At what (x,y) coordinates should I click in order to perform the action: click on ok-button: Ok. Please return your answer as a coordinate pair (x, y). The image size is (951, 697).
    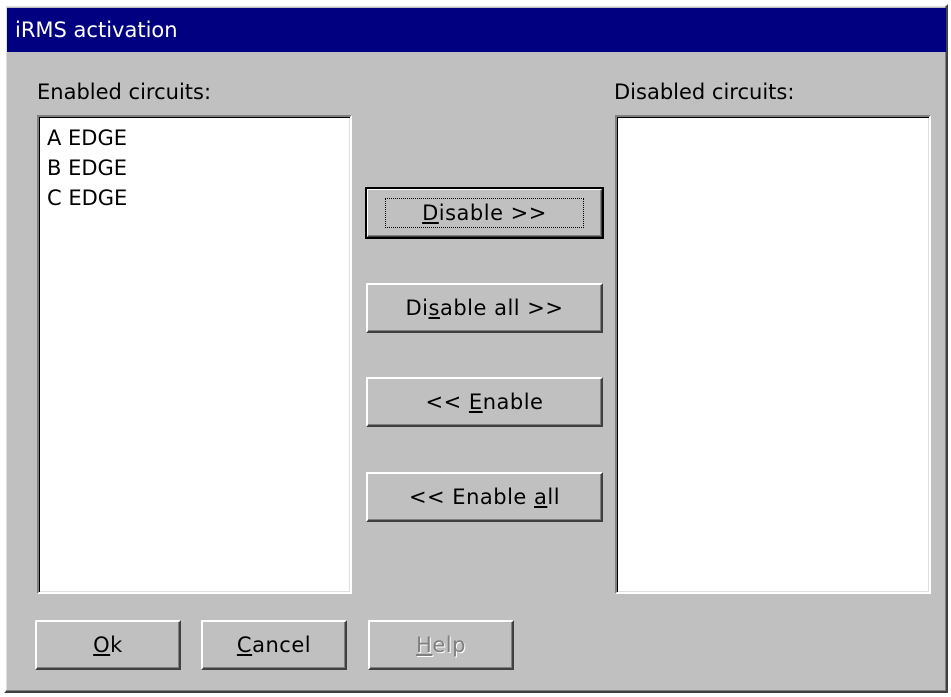
    Looking at the image, I should click on (108, 645).